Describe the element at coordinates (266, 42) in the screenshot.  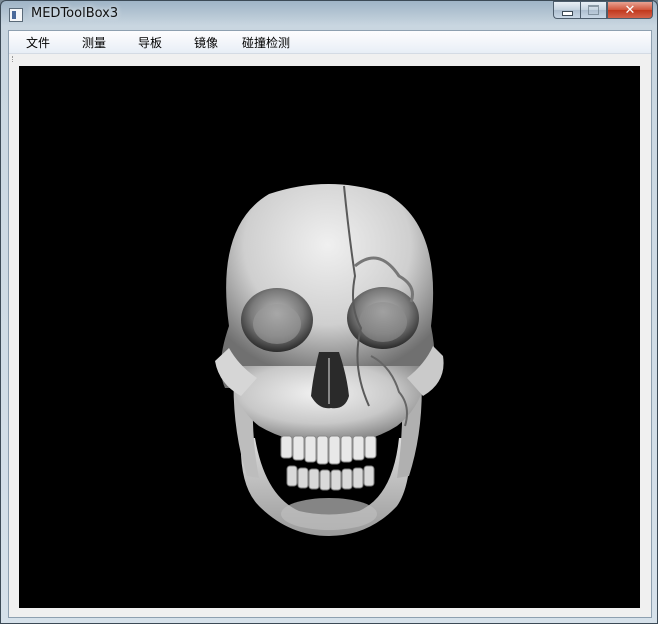
I see `menu-collision-detection: 碰撞检测` at that location.